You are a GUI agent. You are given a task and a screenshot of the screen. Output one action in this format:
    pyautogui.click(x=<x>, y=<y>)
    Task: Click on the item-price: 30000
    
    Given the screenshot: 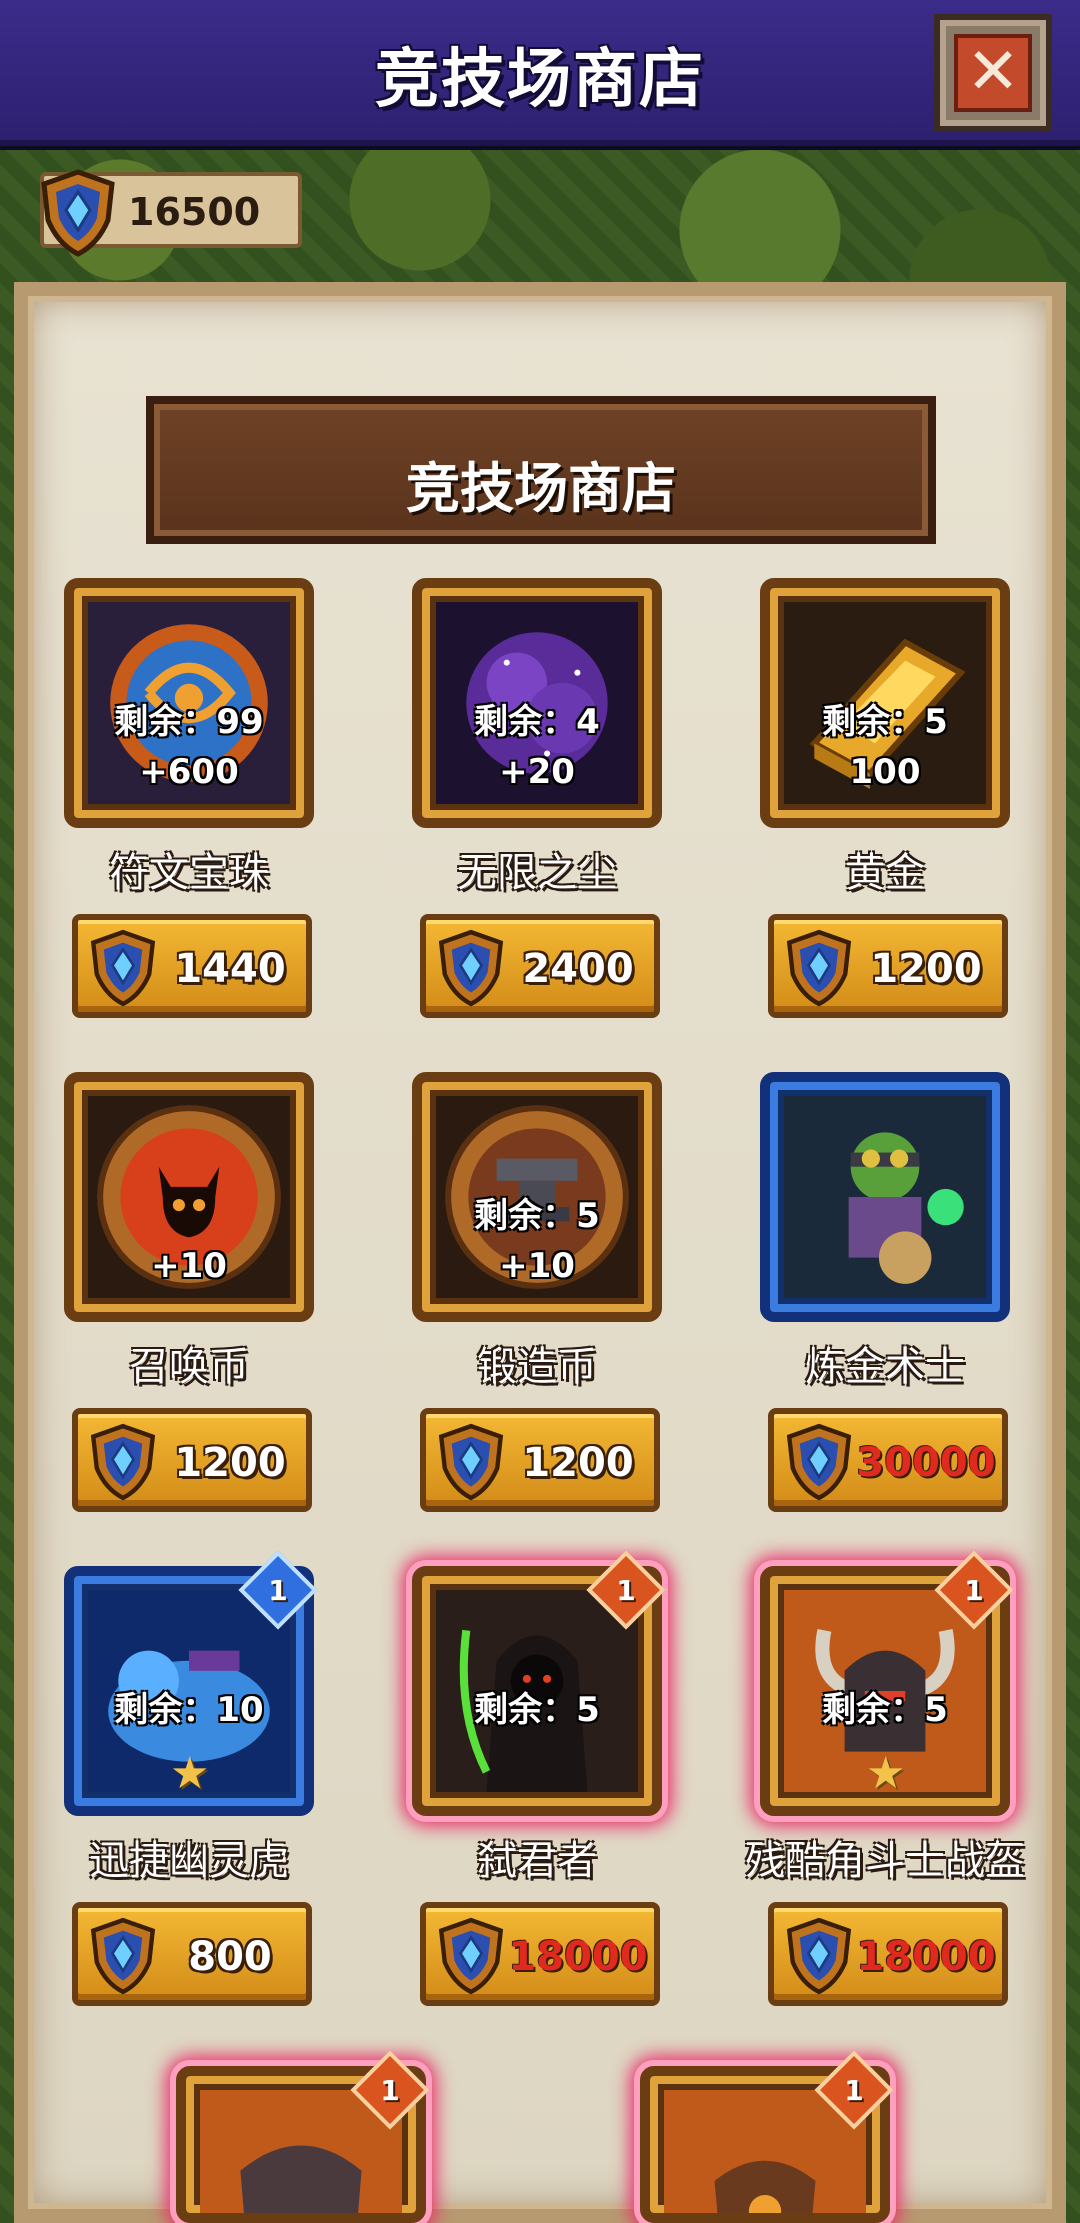 What is the action you would take?
    pyautogui.click(x=926, y=1463)
    